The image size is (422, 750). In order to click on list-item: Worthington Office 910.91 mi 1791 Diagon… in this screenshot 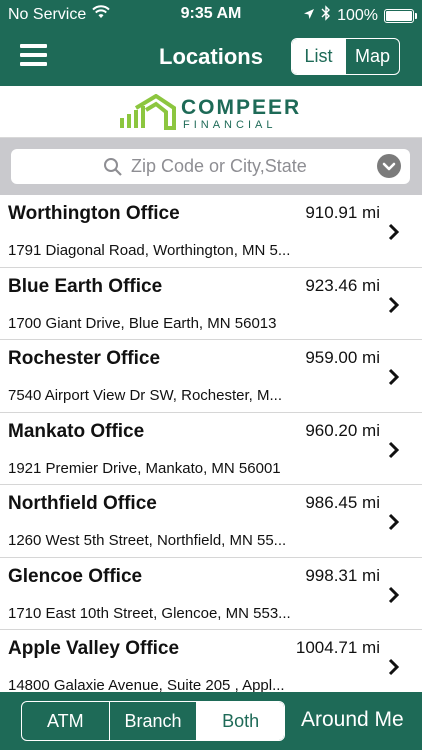, I will do `click(211, 231)`.